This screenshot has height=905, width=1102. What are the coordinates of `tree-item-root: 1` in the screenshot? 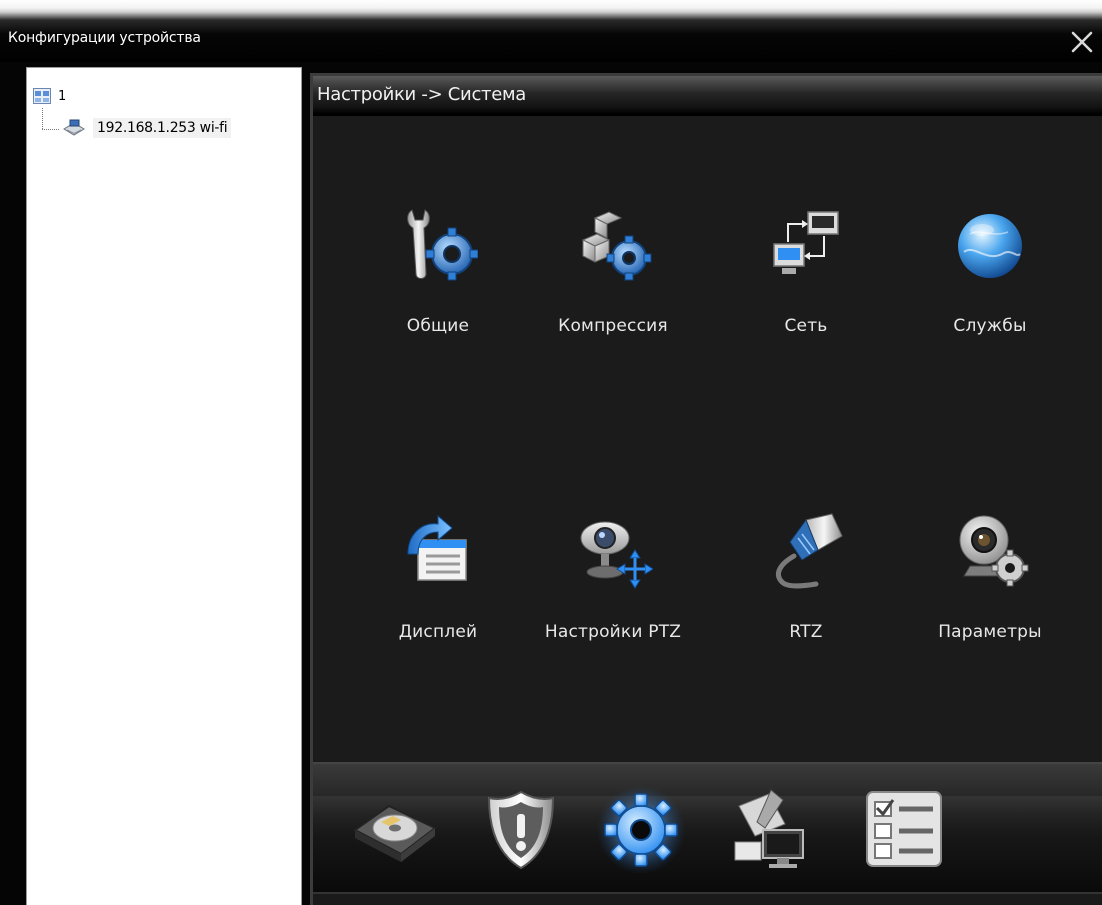 It's located at (49, 96).